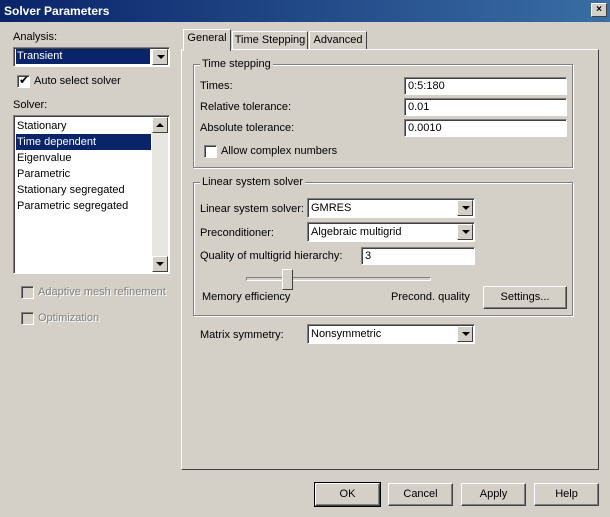  I want to click on preconditioner-dropdown: Algebraic multigrid, so click(391, 232).